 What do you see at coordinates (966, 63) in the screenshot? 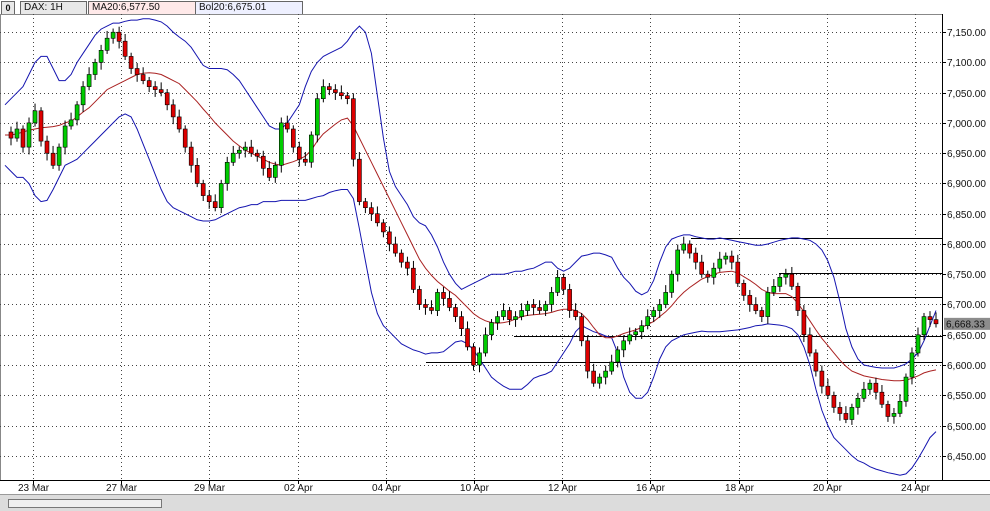
I see `price-tick-label: 7,100.00` at bounding box center [966, 63].